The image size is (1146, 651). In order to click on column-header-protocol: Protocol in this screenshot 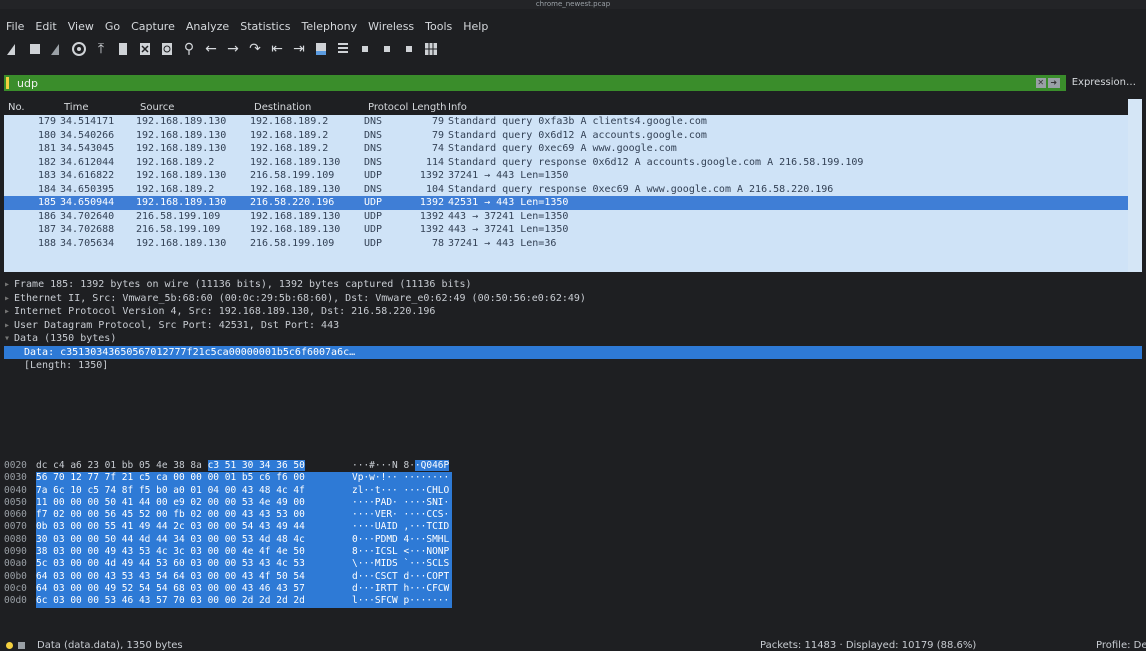, I will do `click(390, 107)`.